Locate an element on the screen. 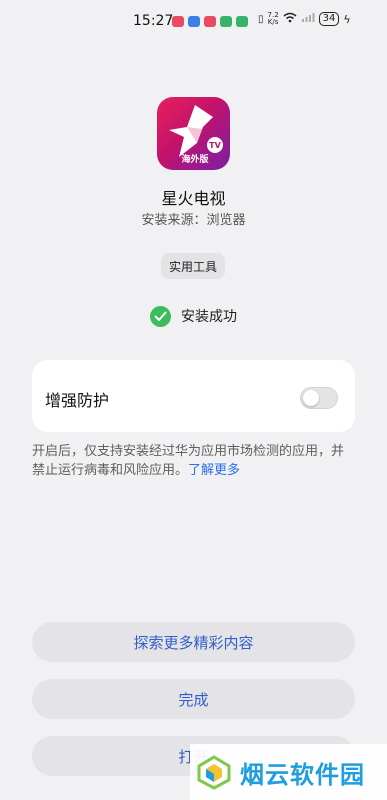 This screenshot has height=800, width=387. battery-level: 34 is located at coordinates (329, 18).